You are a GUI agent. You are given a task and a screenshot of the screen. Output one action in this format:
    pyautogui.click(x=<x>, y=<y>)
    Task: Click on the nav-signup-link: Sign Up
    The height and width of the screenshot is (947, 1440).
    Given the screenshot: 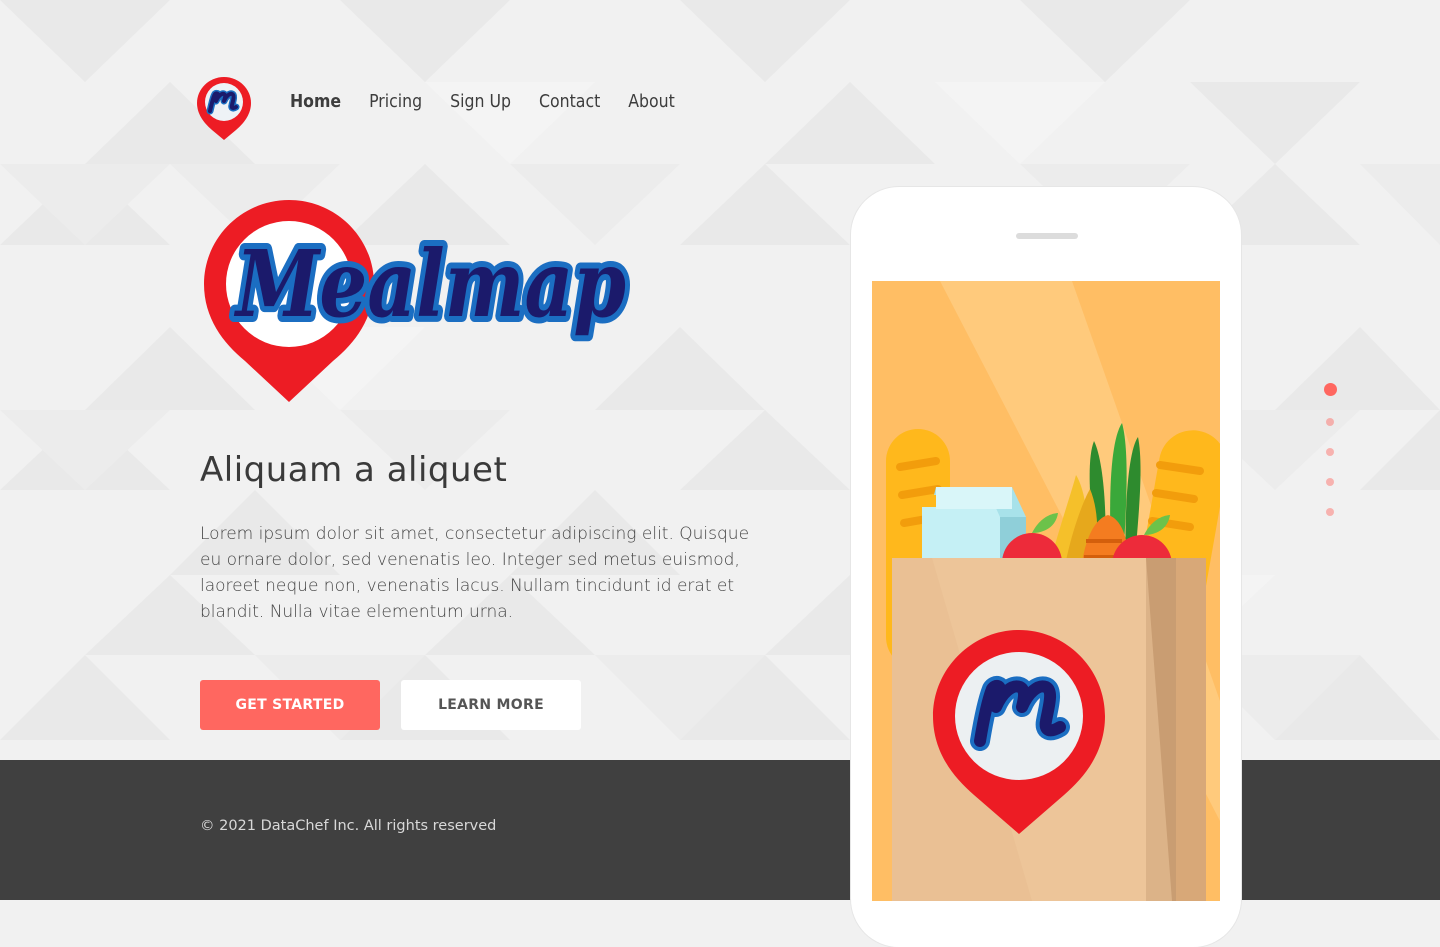 What is the action you would take?
    pyautogui.click(x=480, y=102)
    